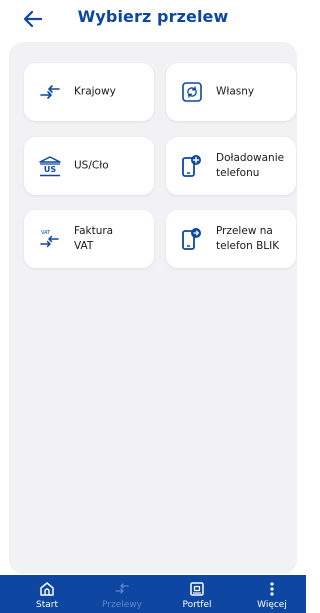  Describe the element at coordinates (191, 239) in the screenshot. I see `phone-blik-icon` at that location.